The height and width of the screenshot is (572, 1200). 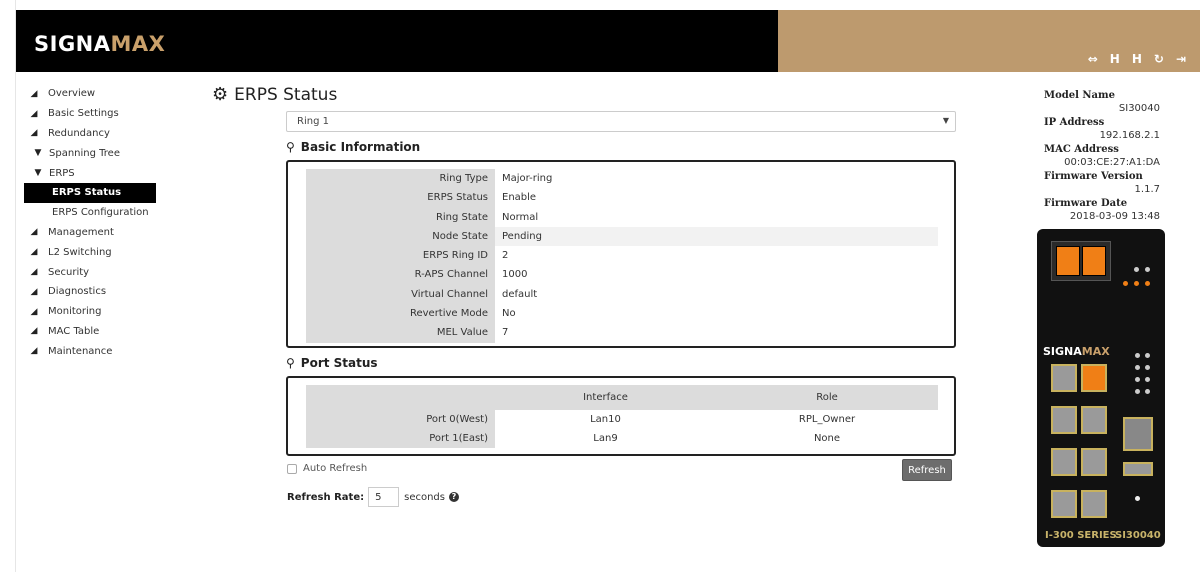 What do you see at coordinates (622, 294) in the screenshot?
I see `table-row: Virtual Channel default` at bounding box center [622, 294].